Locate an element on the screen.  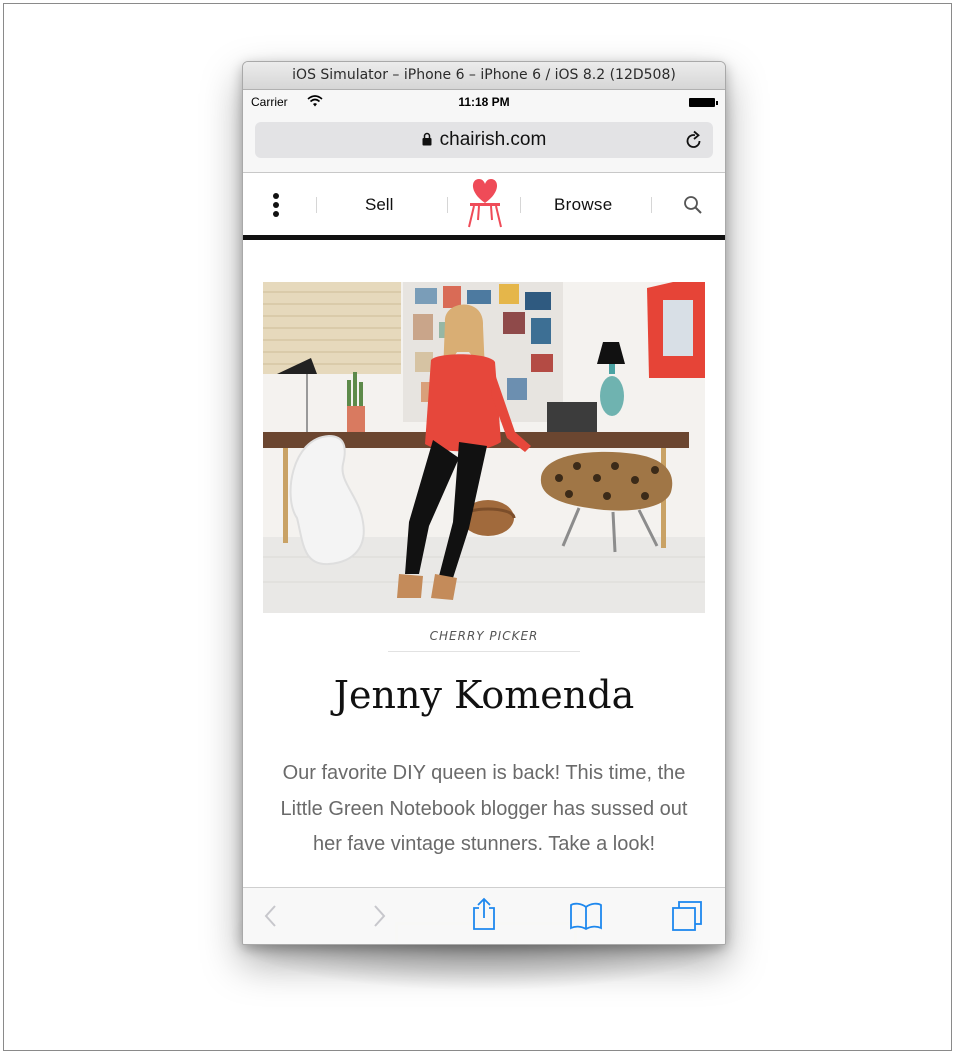
battery-icon is located at coordinates (703, 102).